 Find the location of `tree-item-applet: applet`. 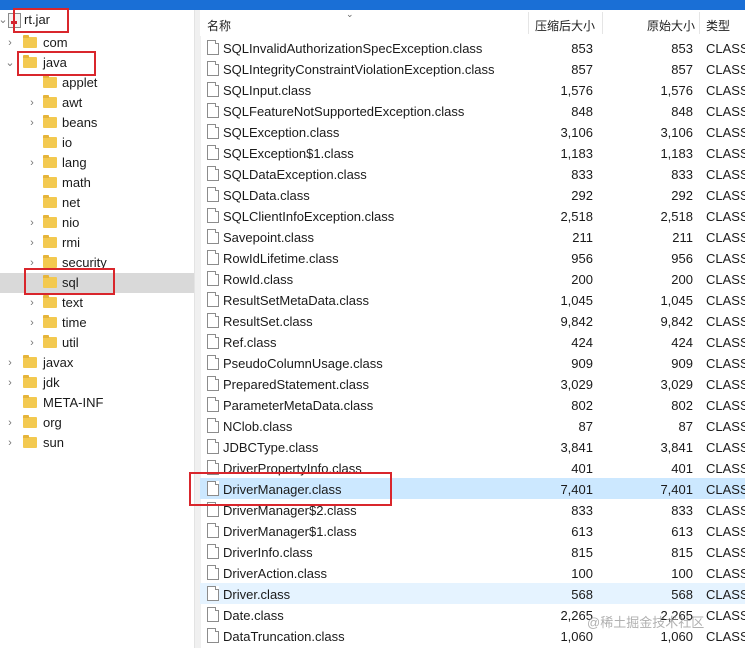

tree-item-applet: applet is located at coordinates (97, 83).